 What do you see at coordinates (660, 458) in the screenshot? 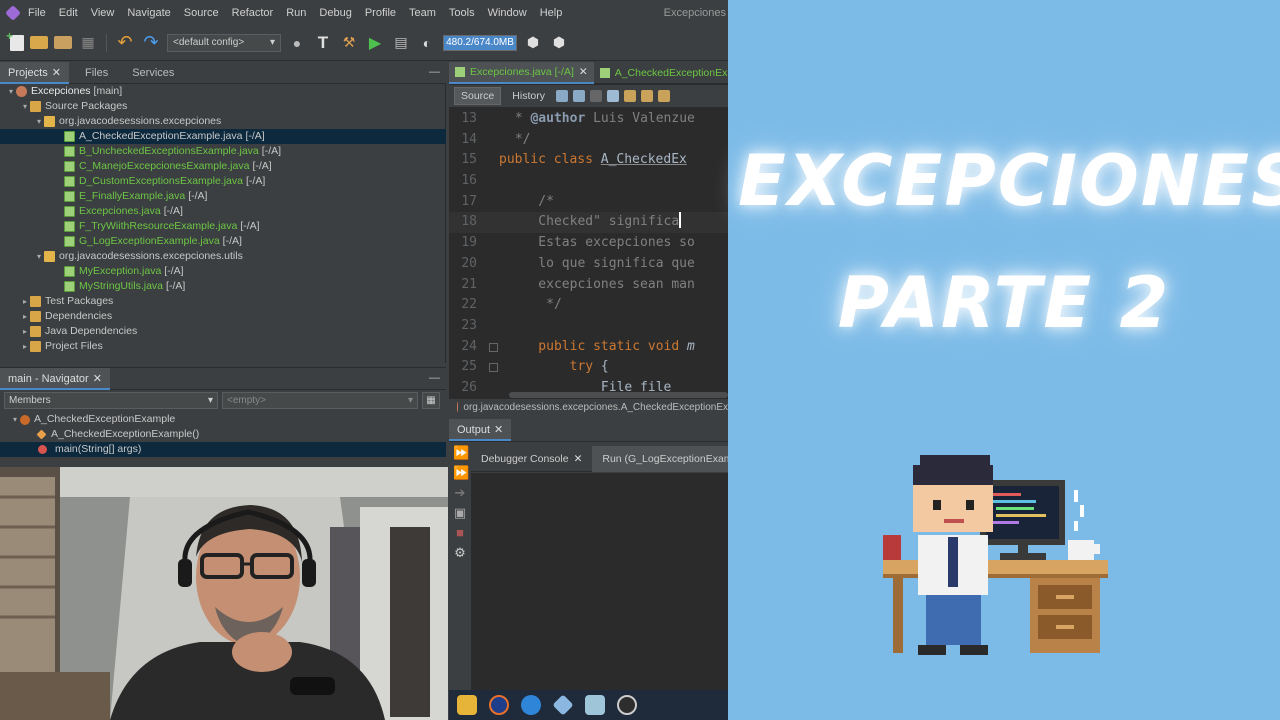
I see `tab-run-console: Run (G_LogExceptionExample` at bounding box center [660, 458].